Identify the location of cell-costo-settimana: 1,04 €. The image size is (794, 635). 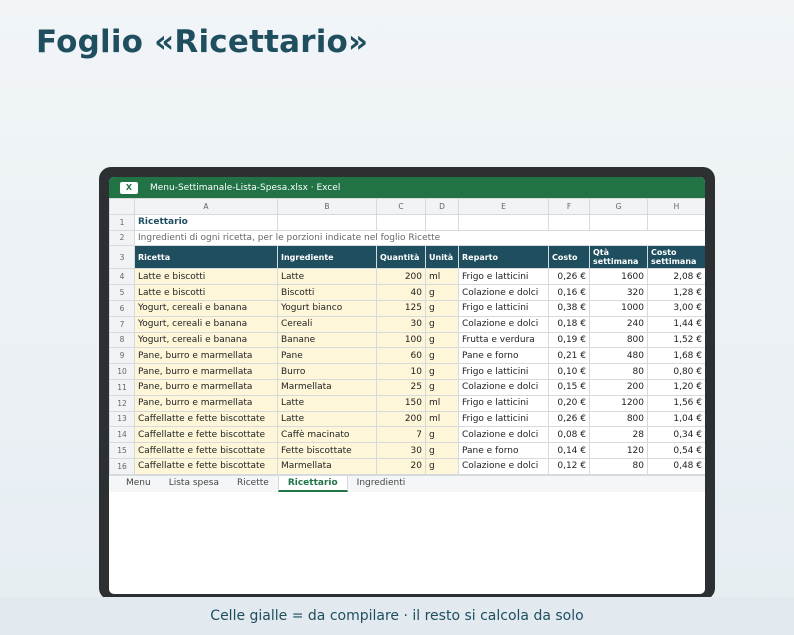
(676, 419).